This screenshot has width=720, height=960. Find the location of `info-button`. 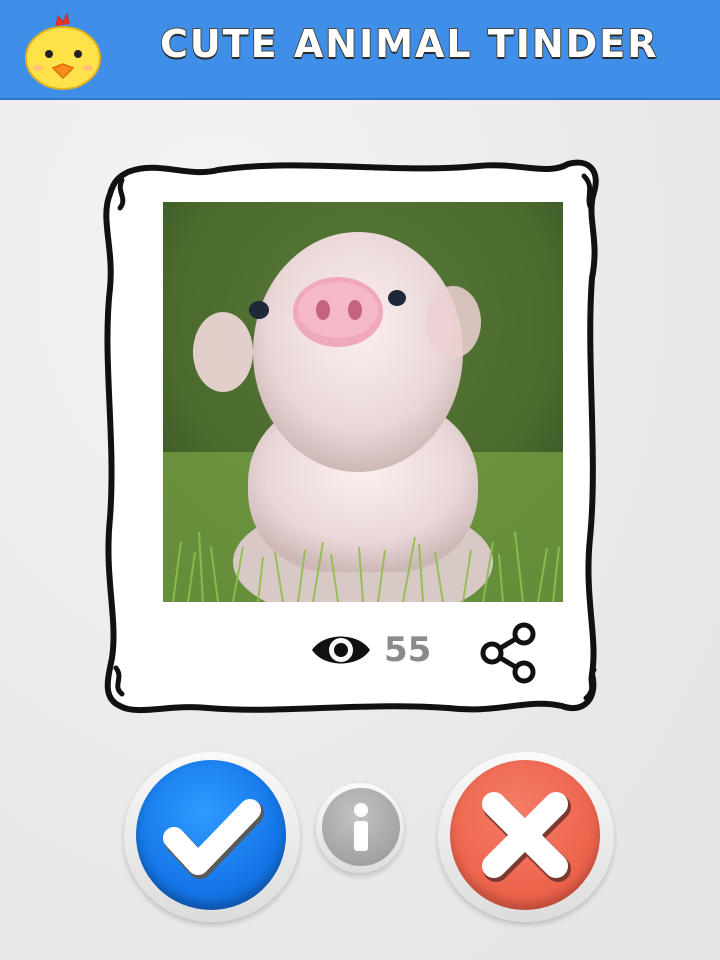

info-button is located at coordinates (361, 827).